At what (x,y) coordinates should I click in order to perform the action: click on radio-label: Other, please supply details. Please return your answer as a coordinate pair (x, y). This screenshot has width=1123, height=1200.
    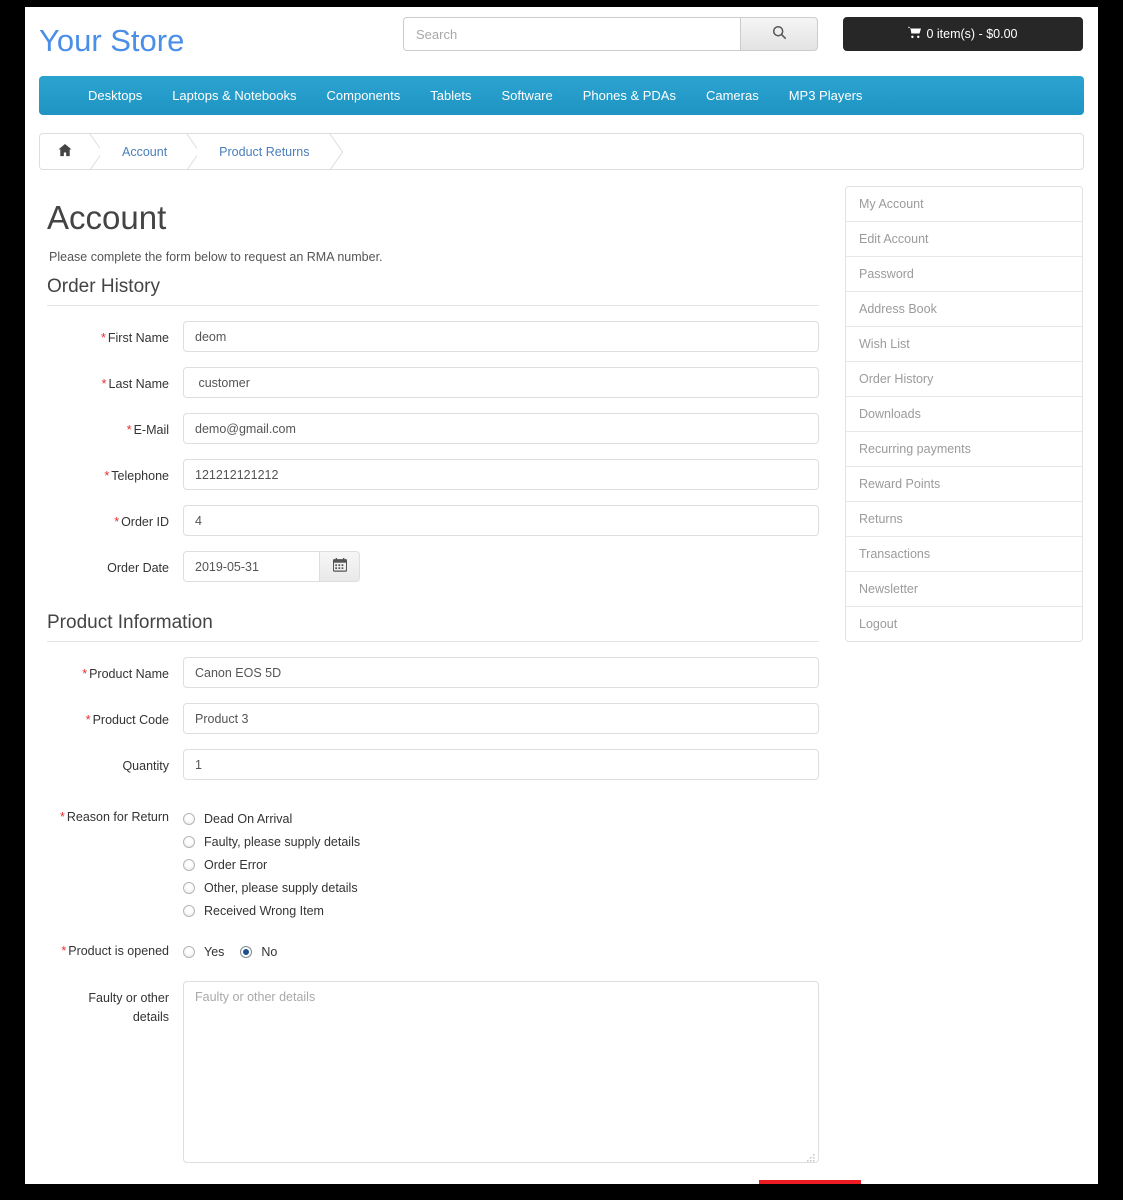
    Looking at the image, I should click on (281, 887).